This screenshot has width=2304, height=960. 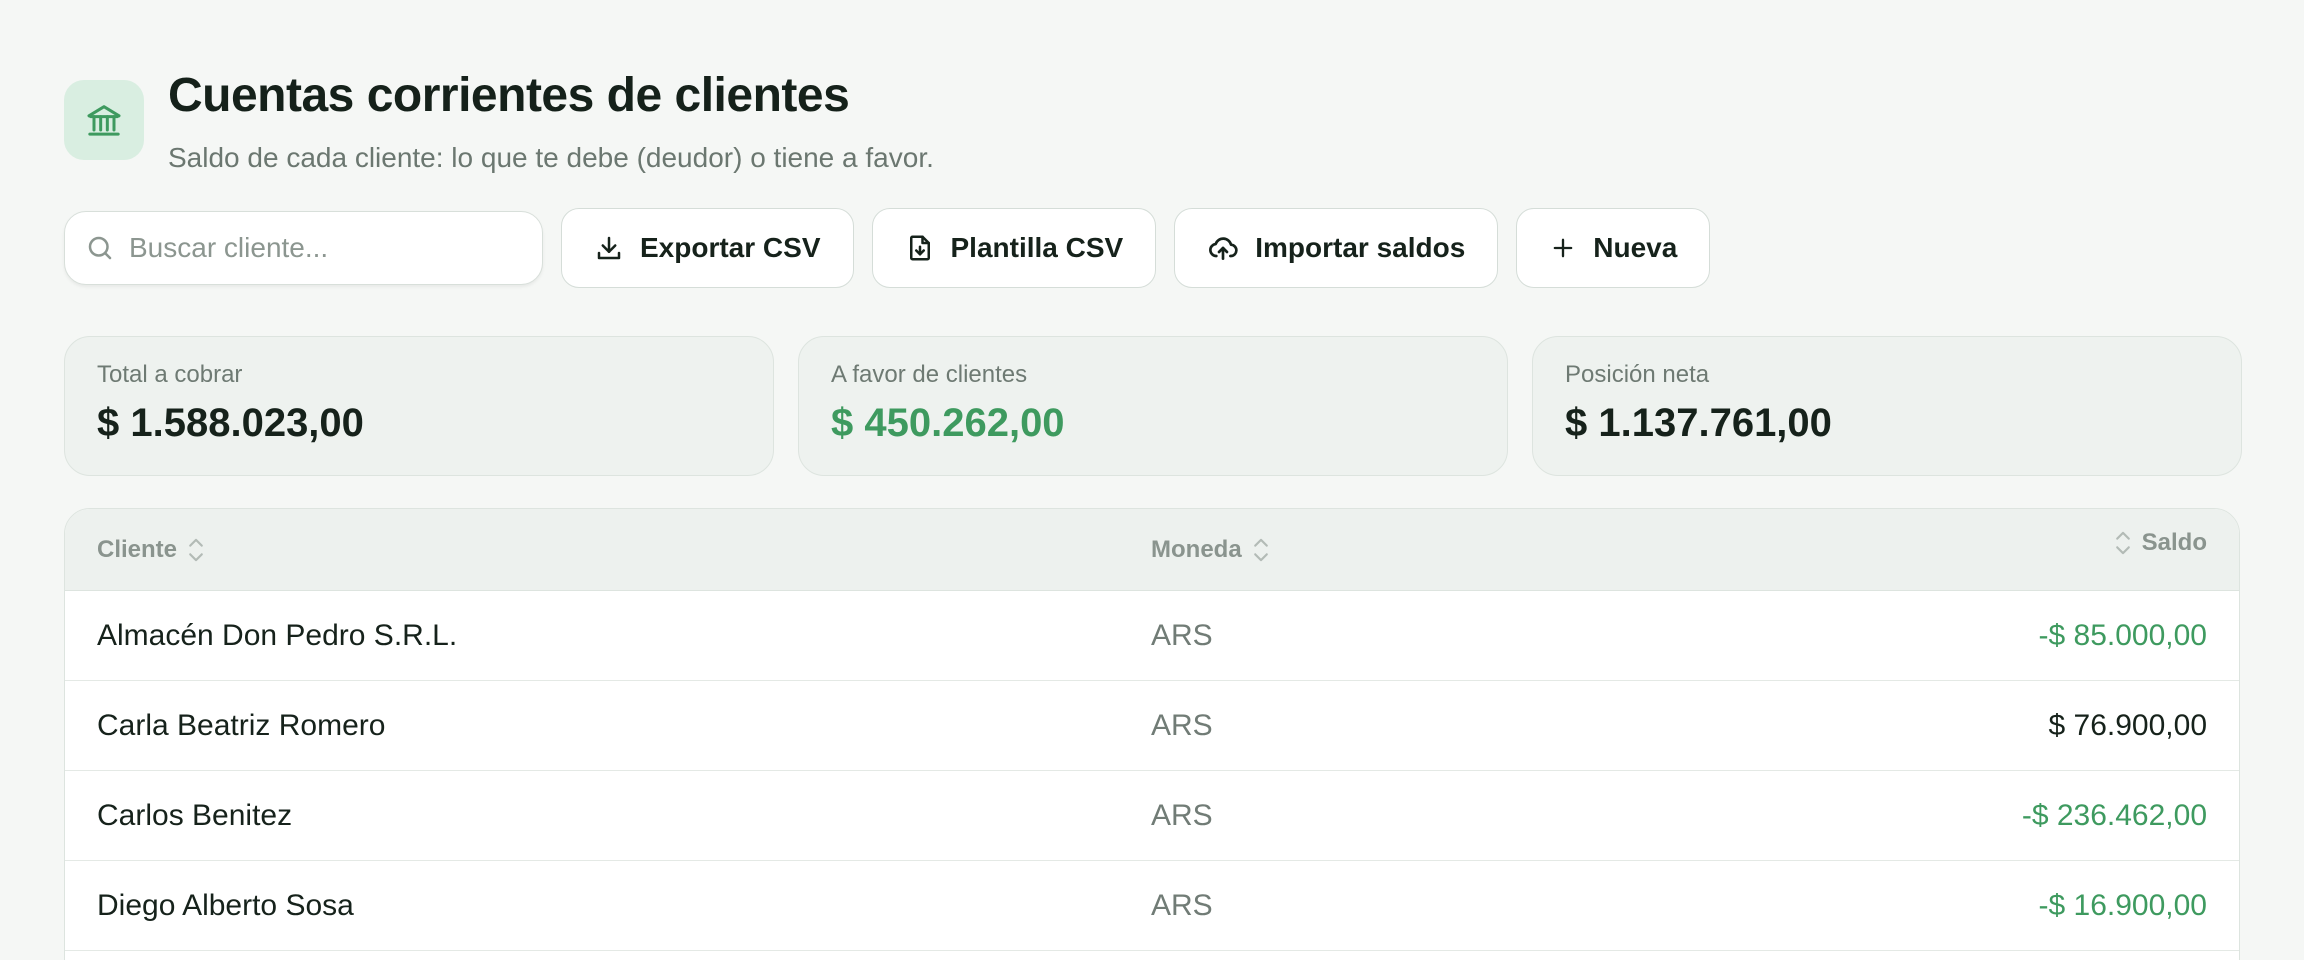 I want to click on new-button: Nueva, so click(x=1613, y=248).